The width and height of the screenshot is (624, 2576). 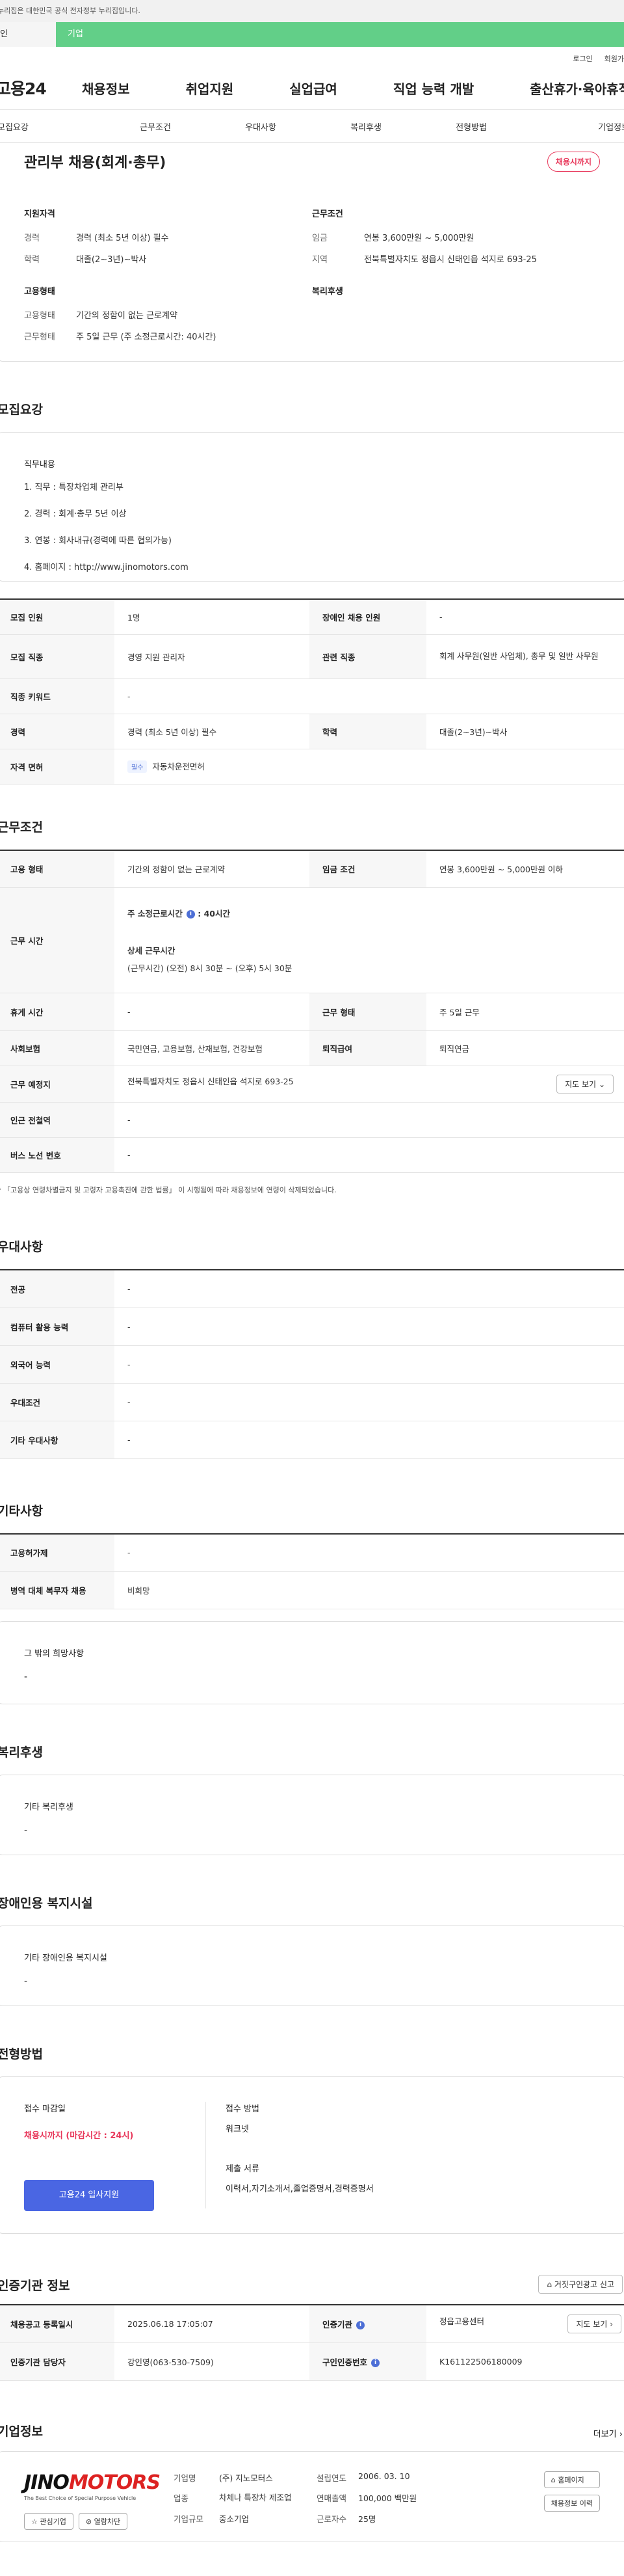 I want to click on emp-type-row-value: 기간의 정함이 없는 근로계약, so click(x=212, y=868).